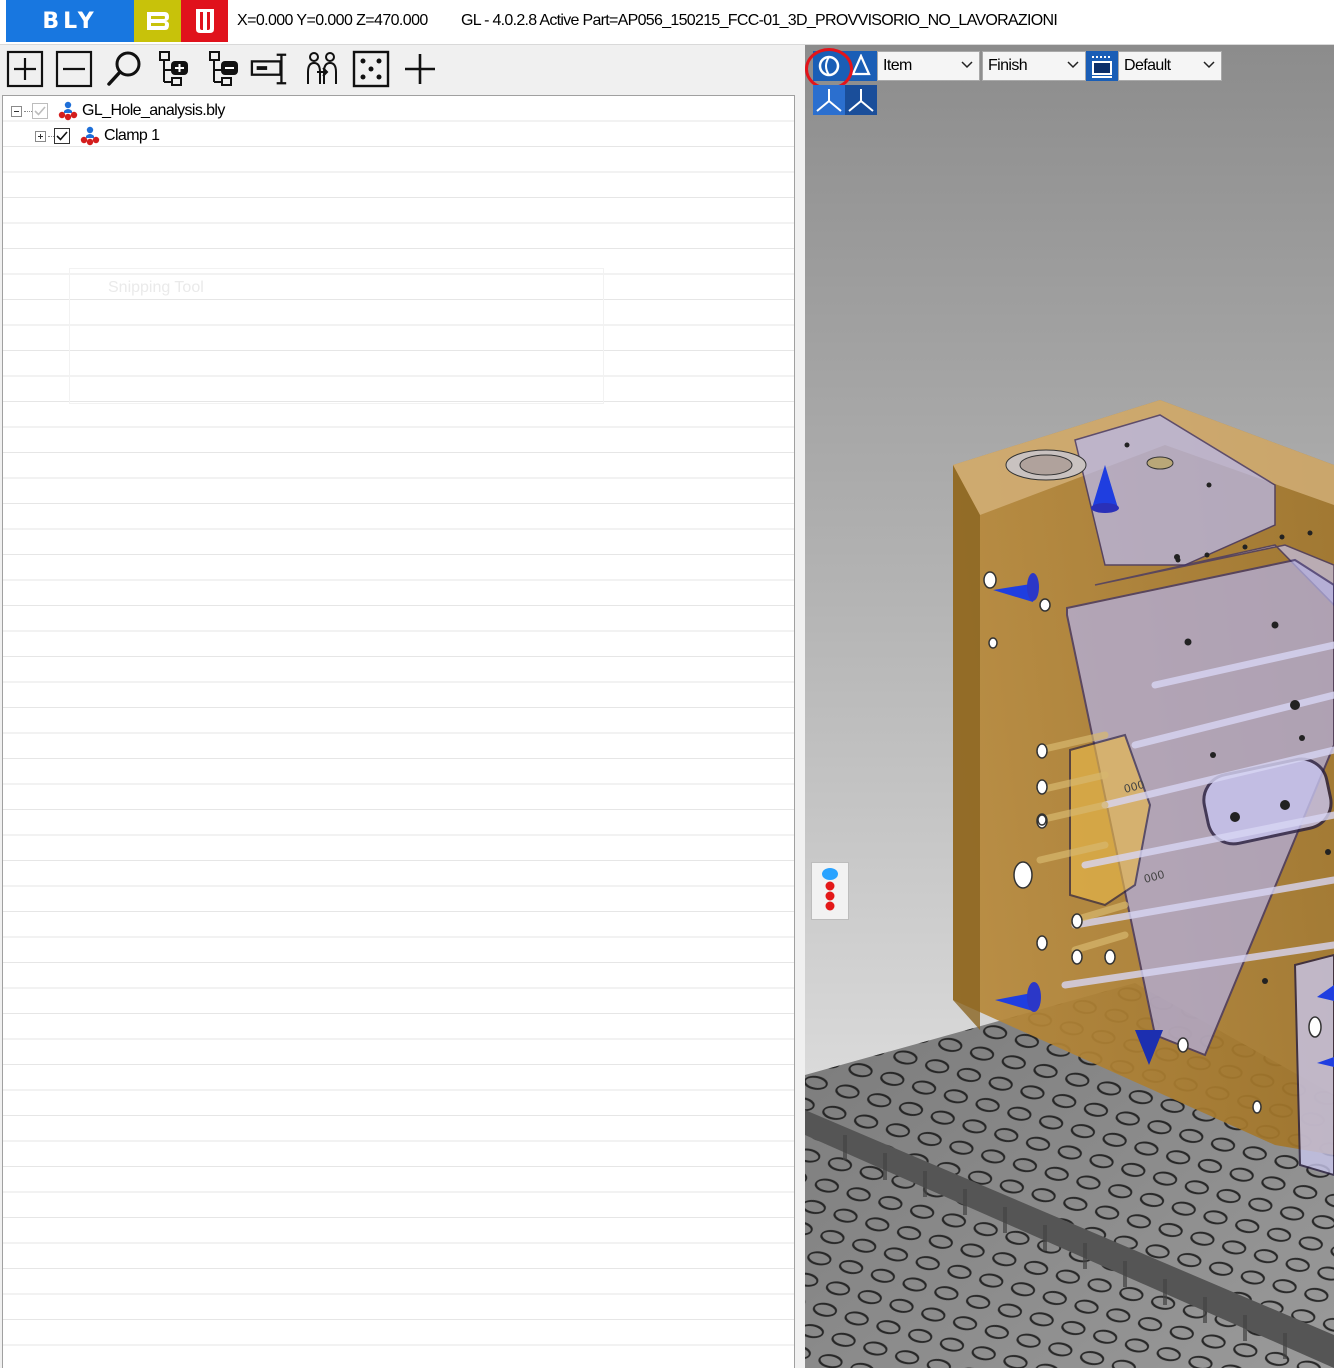 The image size is (1334, 1368). I want to click on tree-minus-icon, so click(223, 68).